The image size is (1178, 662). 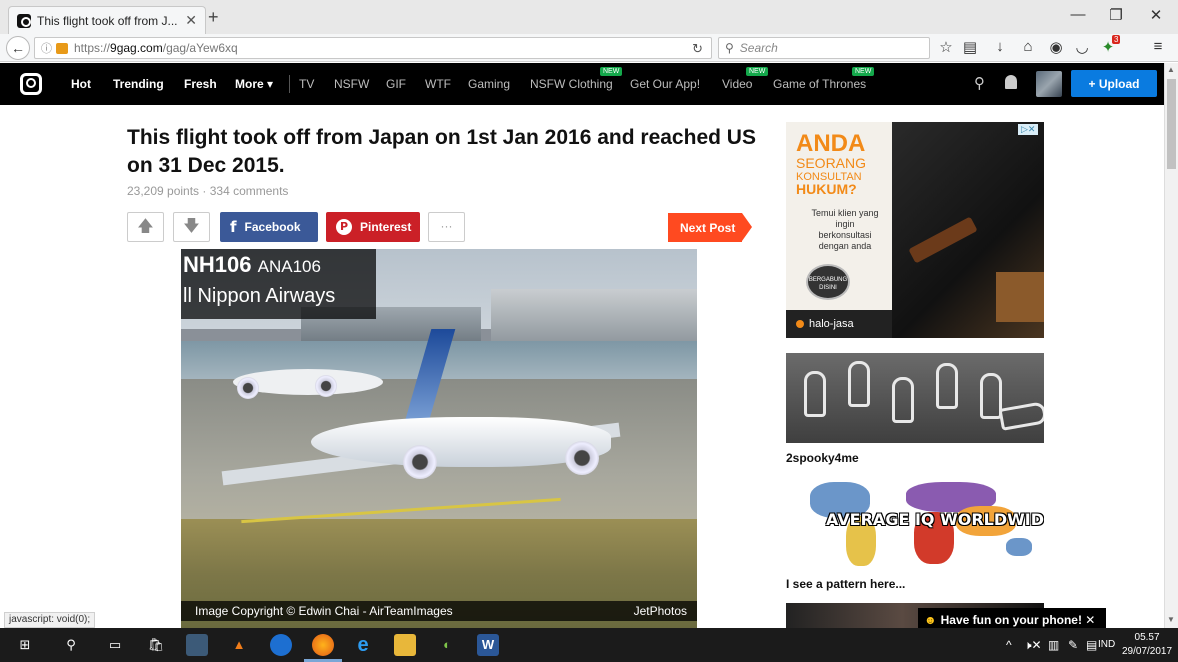 What do you see at coordinates (946, 47) in the screenshot?
I see `bookmark-star-icon: ☆` at bounding box center [946, 47].